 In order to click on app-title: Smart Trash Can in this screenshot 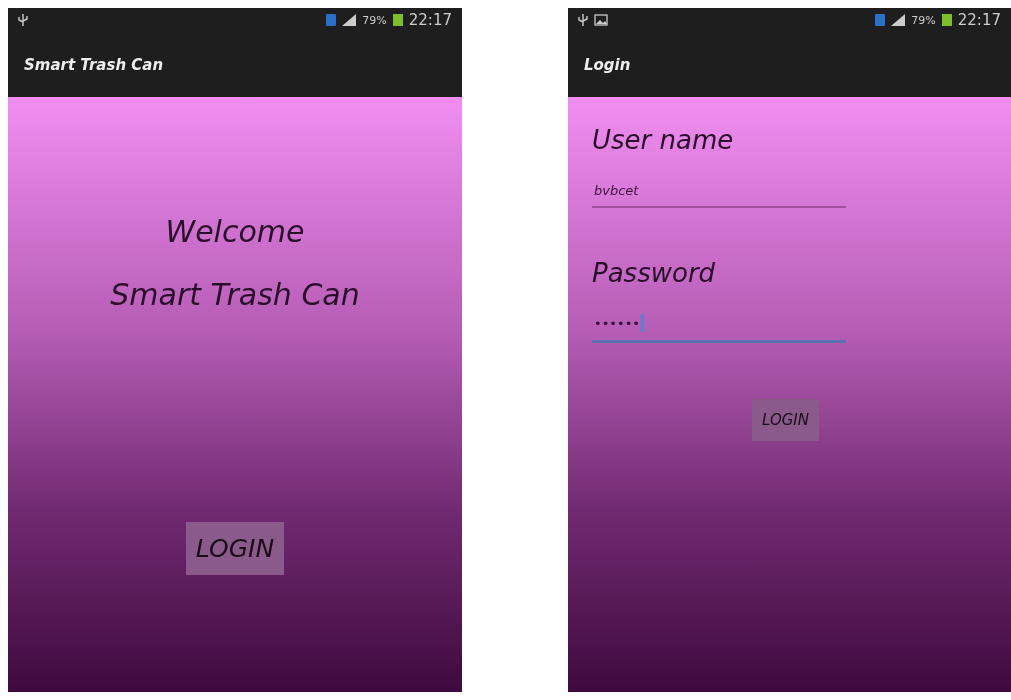, I will do `click(94, 64)`.